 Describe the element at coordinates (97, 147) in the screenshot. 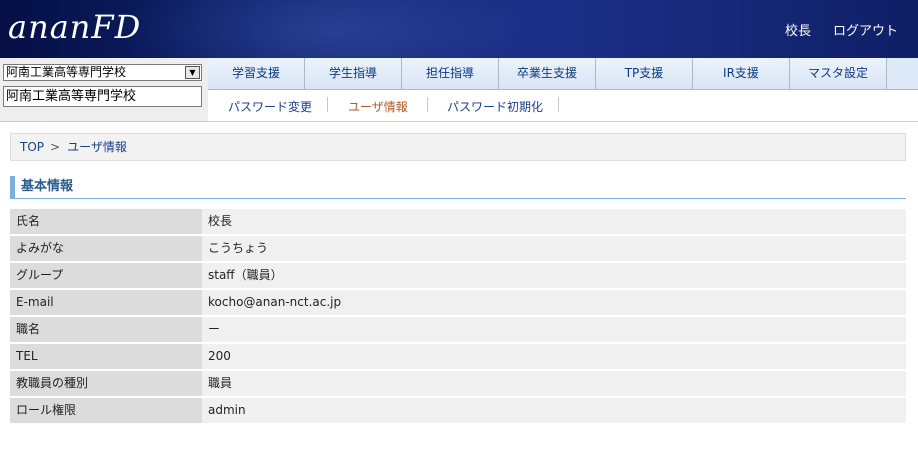

I see `breadcrumb-current: ユーザ情報` at that location.